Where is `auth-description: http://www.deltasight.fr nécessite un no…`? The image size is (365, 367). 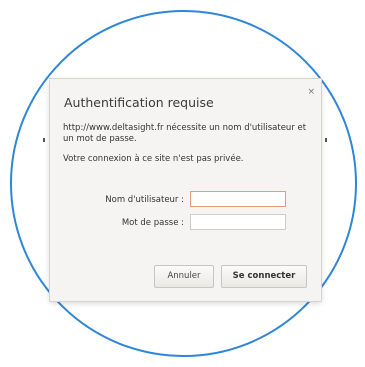 auth-description: http://www.deltasight.fr nécessite un no… is located at coordinates (185, 133).